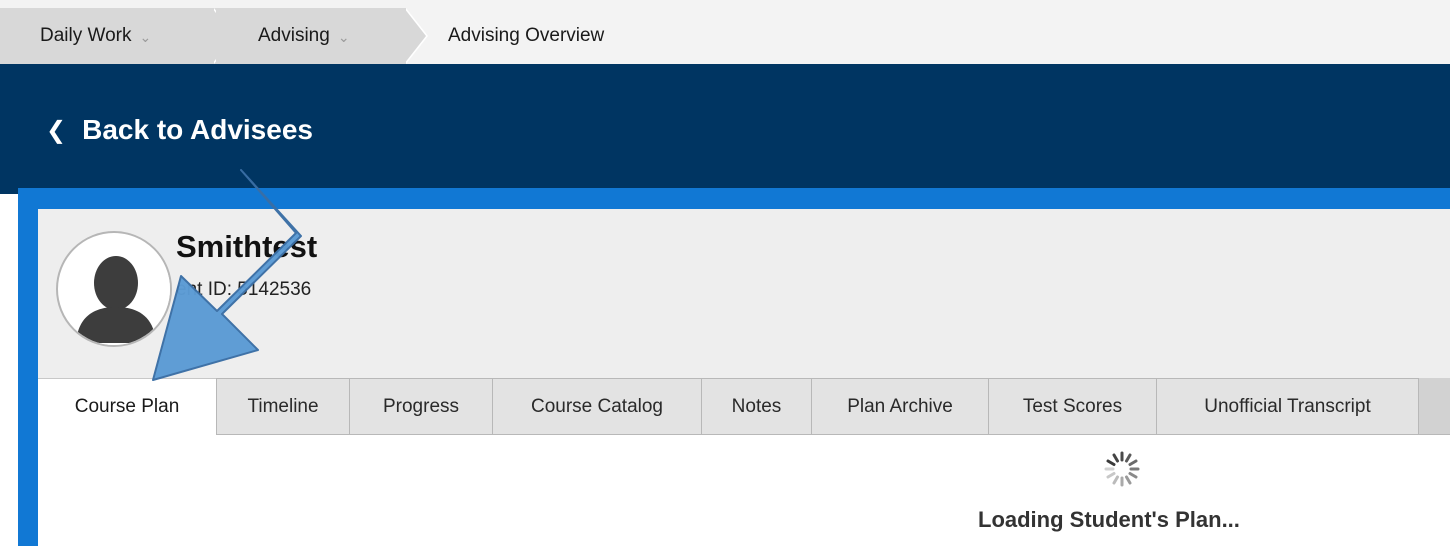 This screenshot has height=546, width=1450. Describe the element at coordinates (1073, 406) in the screenshot. I see `tab-test-scores: Test Scores` at that location.